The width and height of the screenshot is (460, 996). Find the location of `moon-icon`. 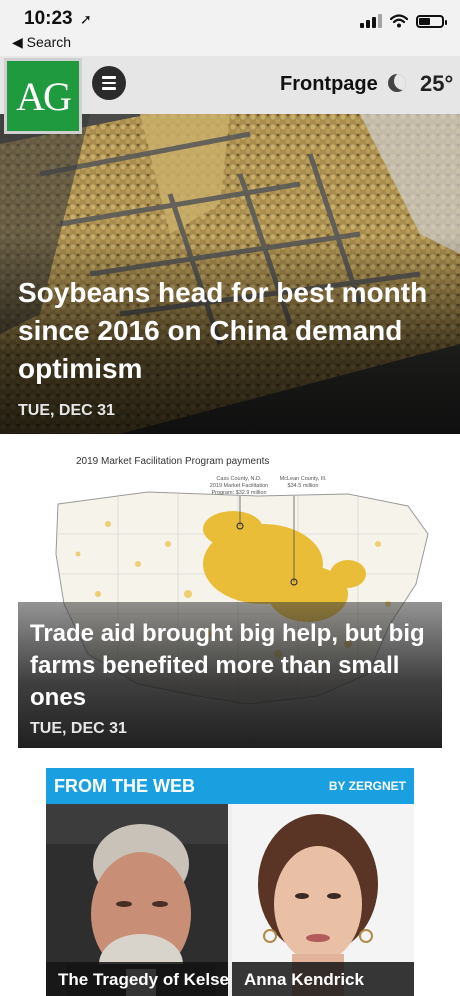

moon-icon is located at coordinates (397, 83).